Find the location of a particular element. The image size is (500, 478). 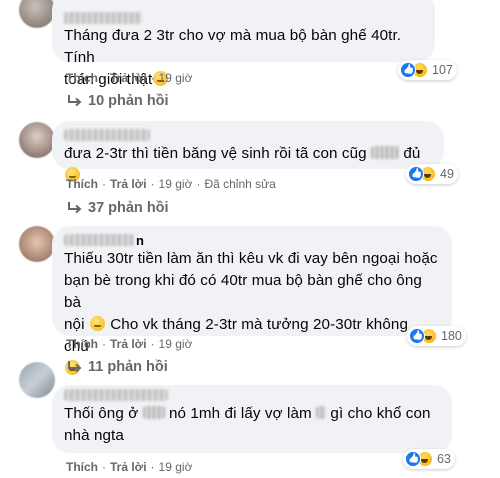

reaction-count: 180 is located at coordinates (451, 336).